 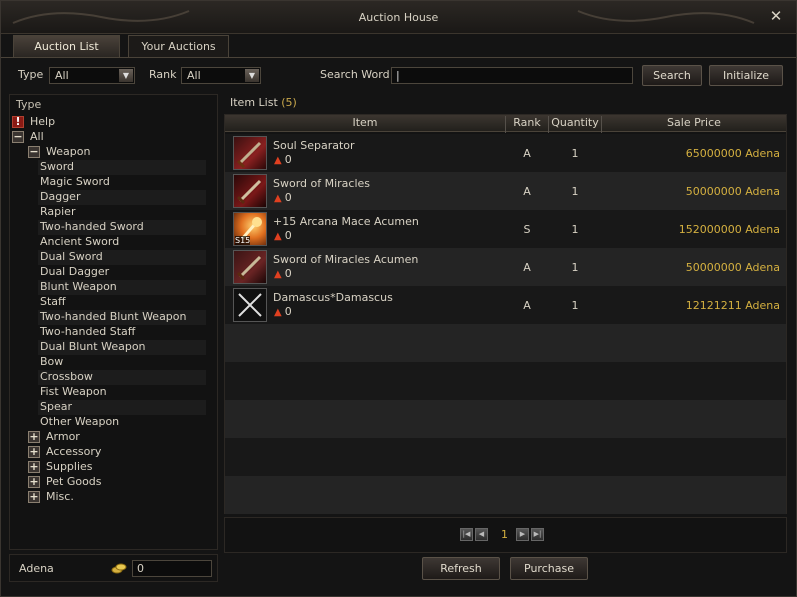 I want to click on title-bar: Auction House ✕, so click(x=398, y=17).